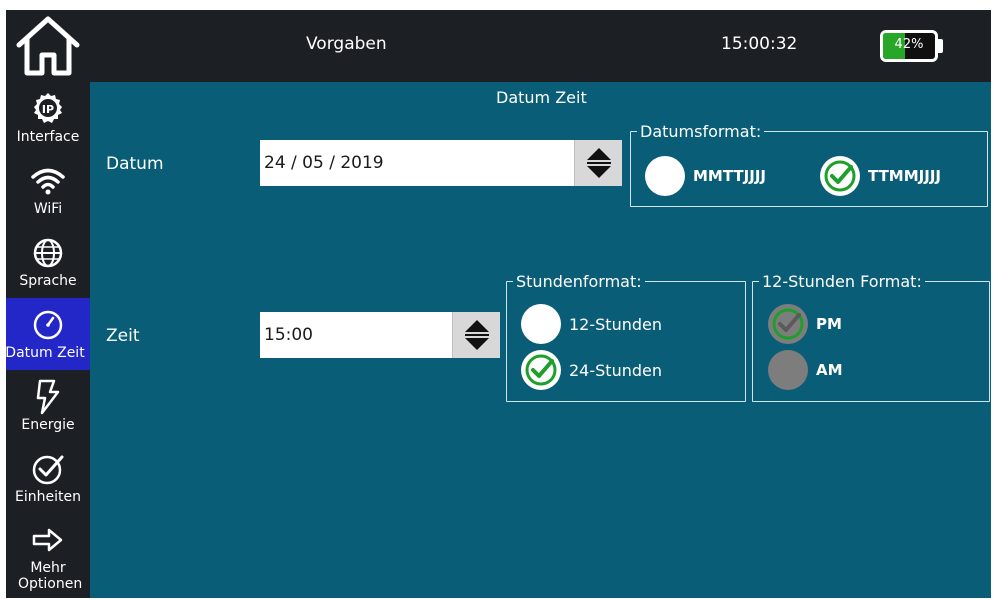 This screenshot has height=599, width=993. I want to click on date-stepper-buttons, so click(598, 163).